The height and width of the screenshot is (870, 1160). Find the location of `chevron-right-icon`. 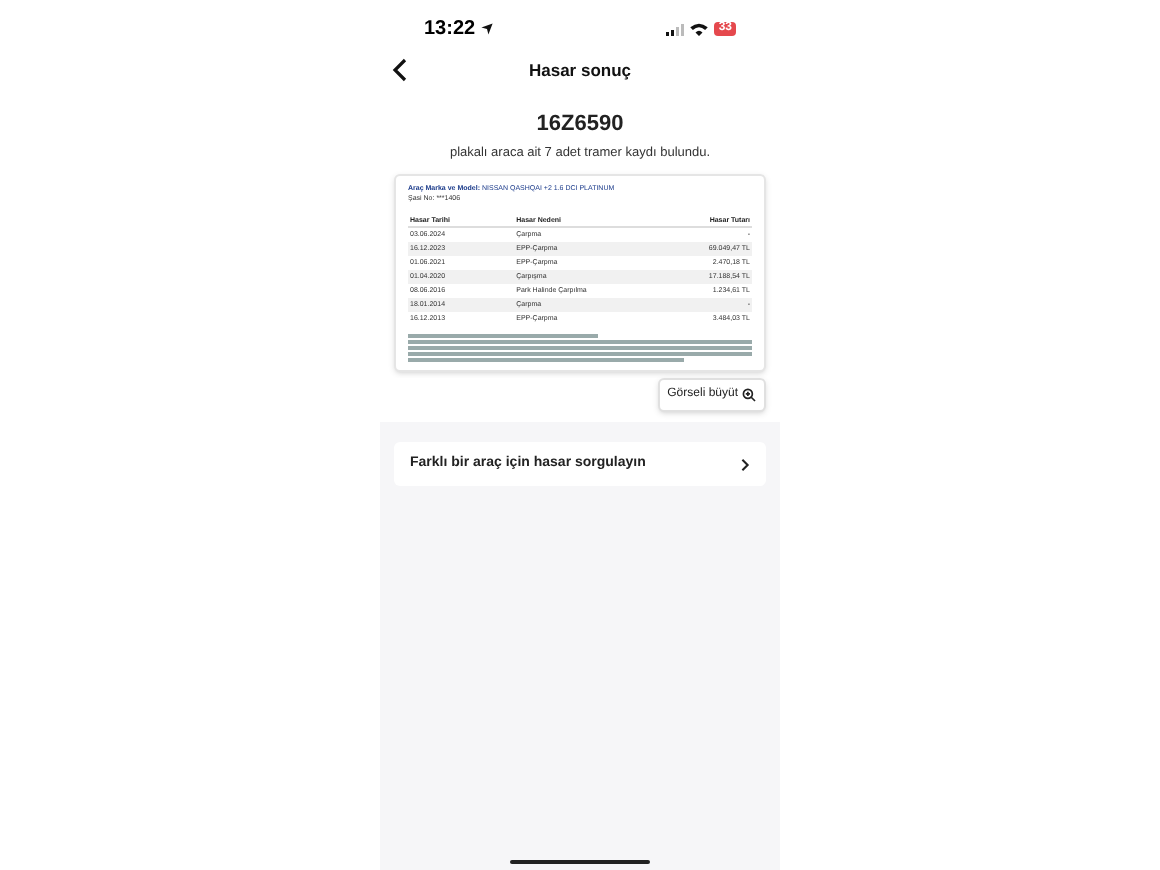

chevron-right-icon is located at coordinates (745, 464).